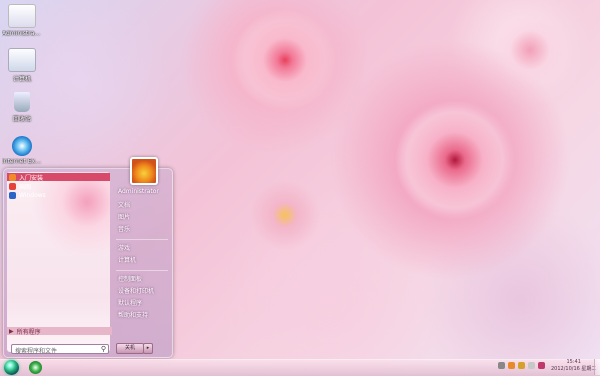  What do you see at coordinates (541, 365) in the screenshot?
I see `action-center-icon` at bounding box center [541, 365].